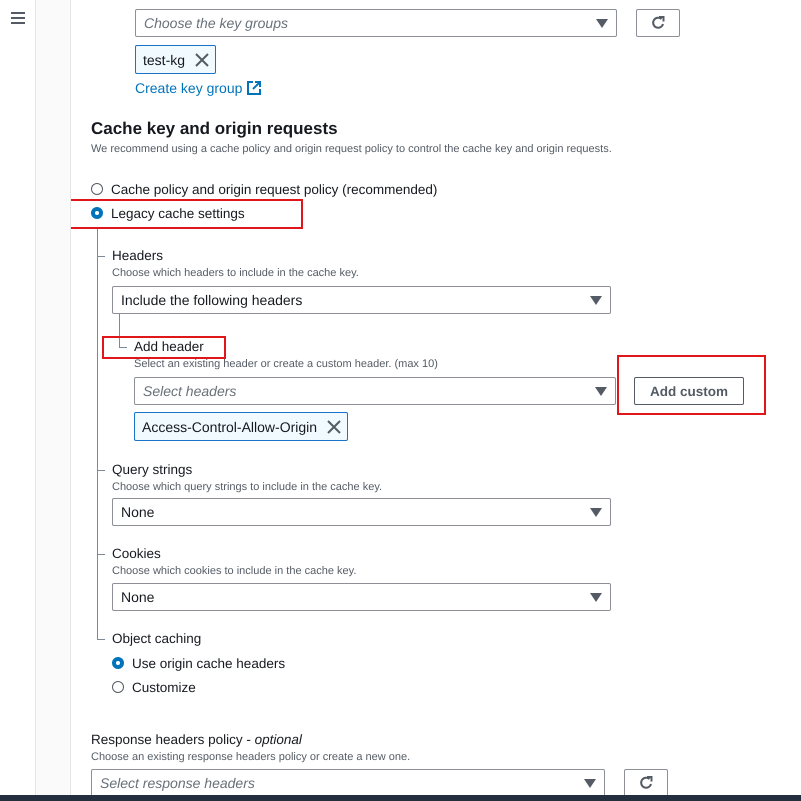  What do you see at coordinates (254, 88) in the screenshot?
I see `external-link-icon` at bounding box center [254, 88].